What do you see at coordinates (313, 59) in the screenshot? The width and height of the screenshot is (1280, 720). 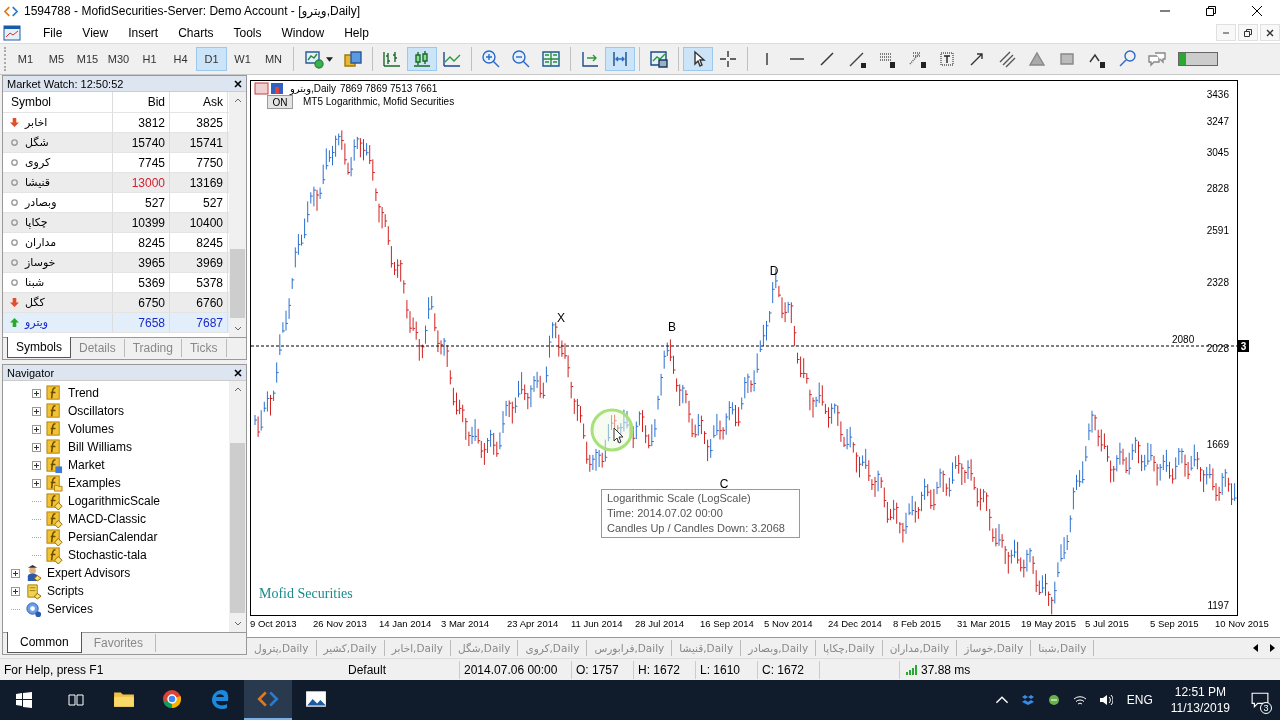 I see `chart-add-icon` at bounding box center [313, 59].